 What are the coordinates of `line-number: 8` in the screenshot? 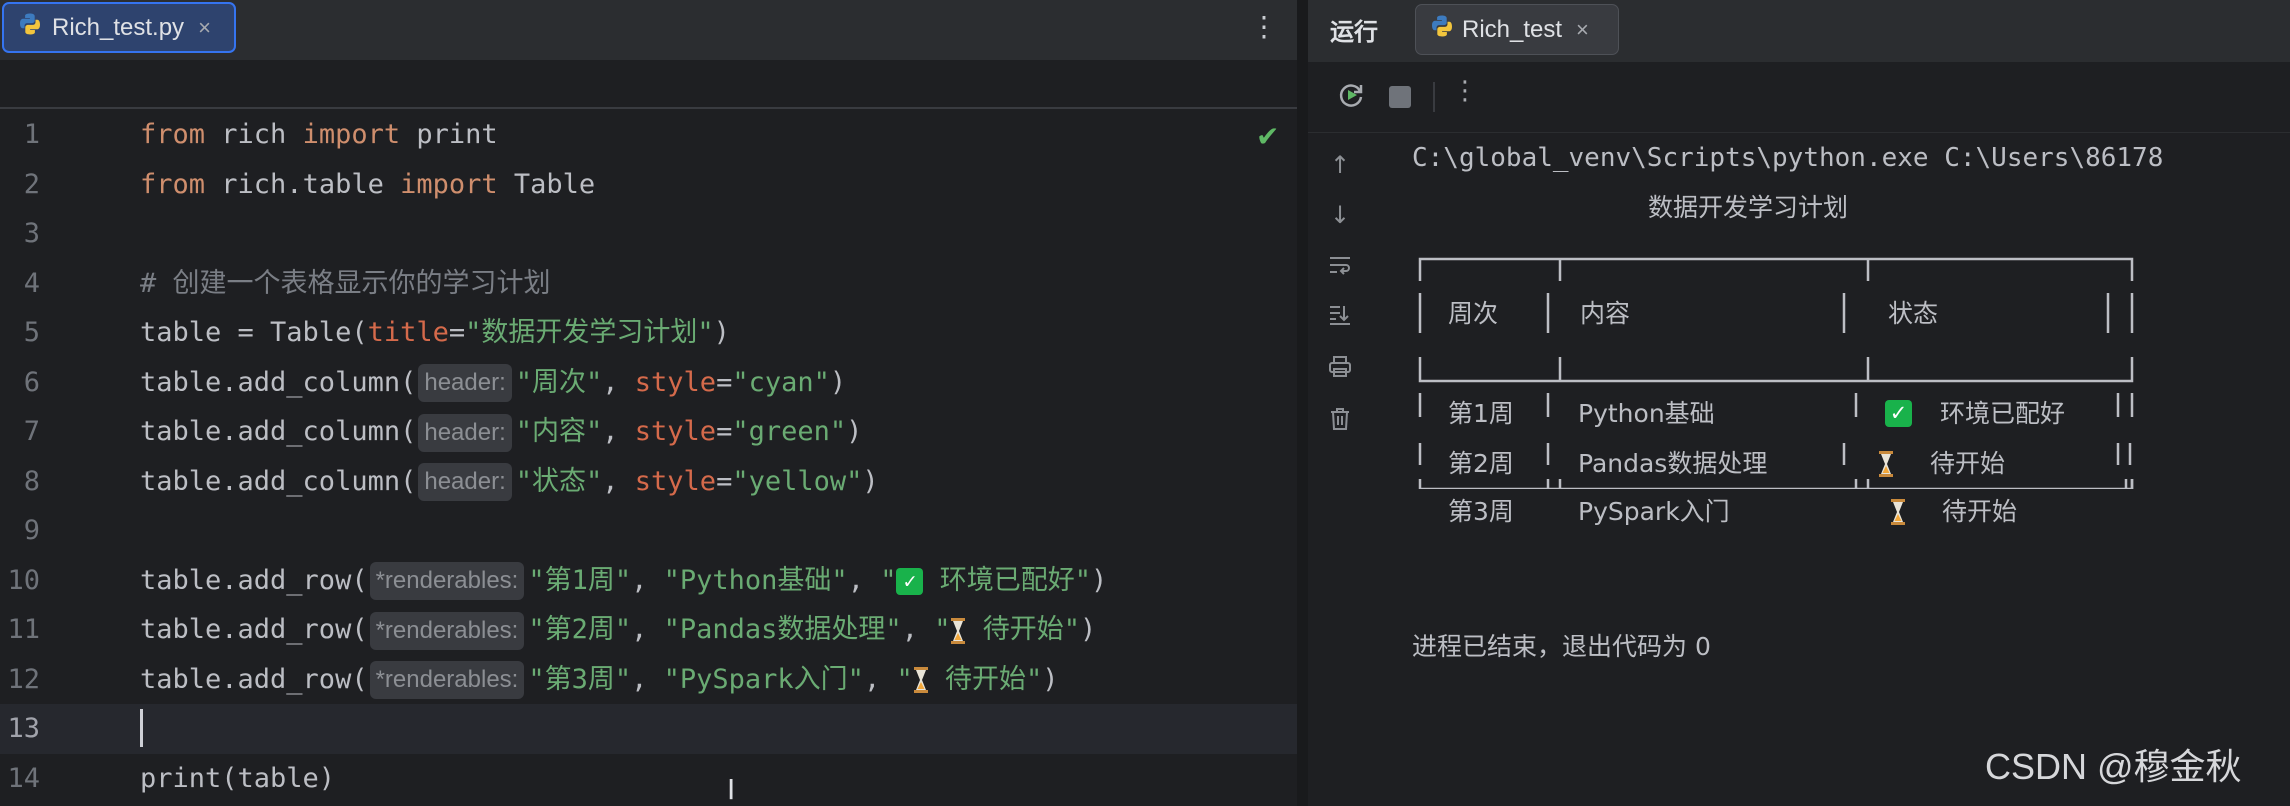 It's located at (31, 481).